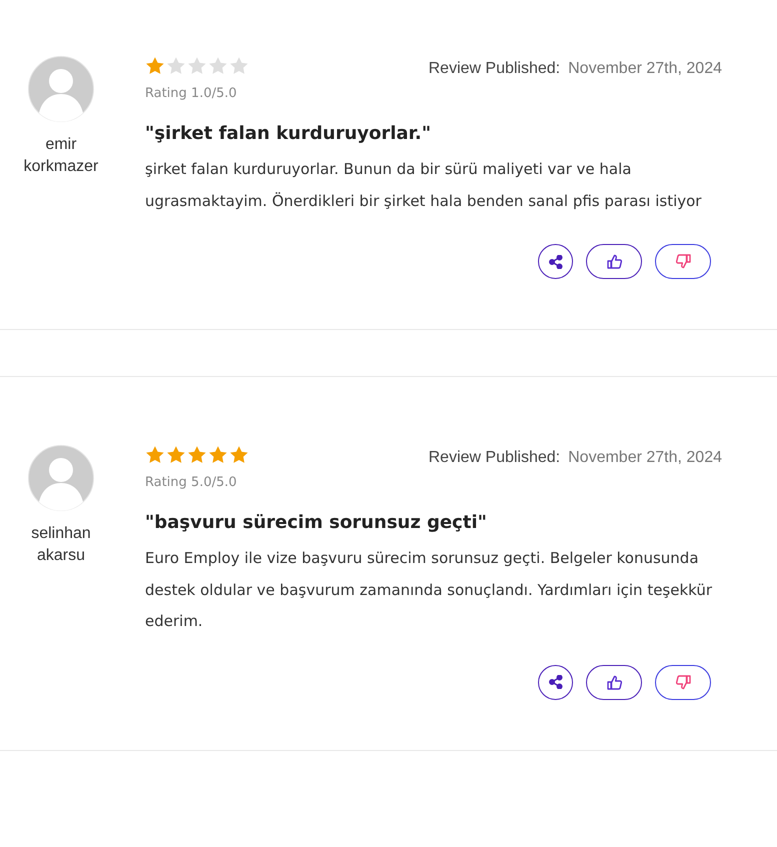 This screenshot has height=847, width=777. I want to click on review-text: Euro Employ ile vize başvuru sürecim sorunsuz geçti. Belgeler konusunda destek oldular ve başvurum zamanında sonuçlandı. Yardımları için teşekkür ederim., so click(429, 590).